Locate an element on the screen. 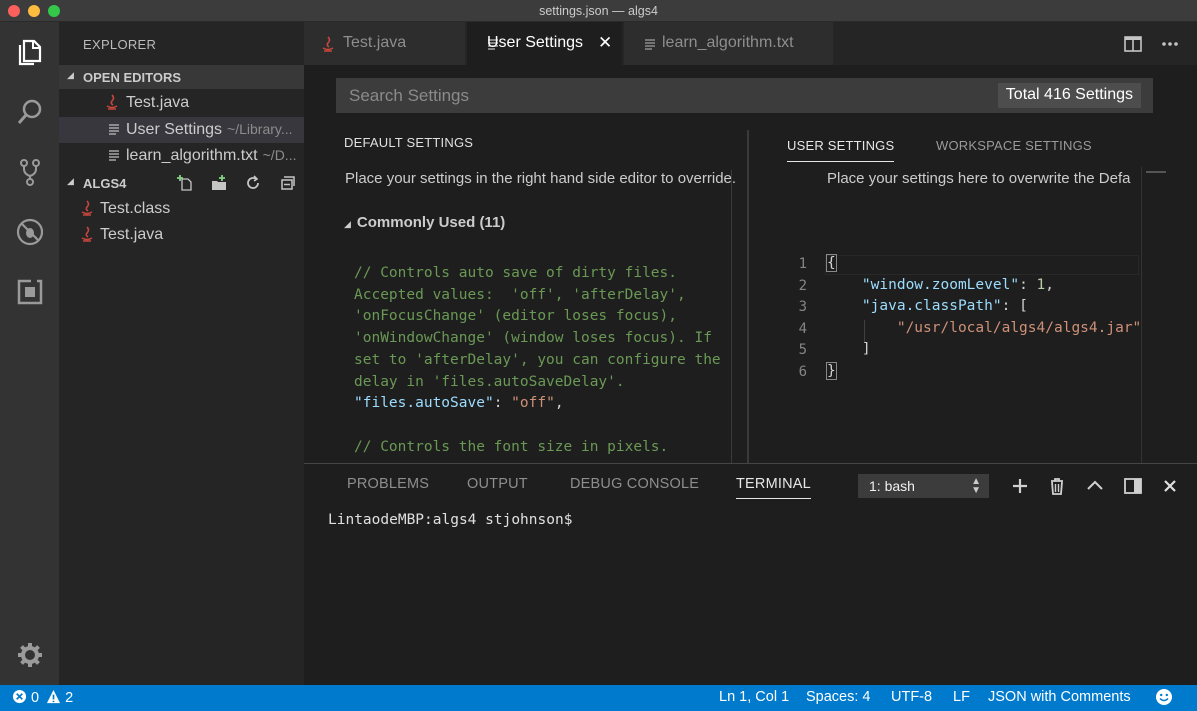 This screenshot has height=711, width=1197. ellipsis-icon is located at coordinates (1170, 44).